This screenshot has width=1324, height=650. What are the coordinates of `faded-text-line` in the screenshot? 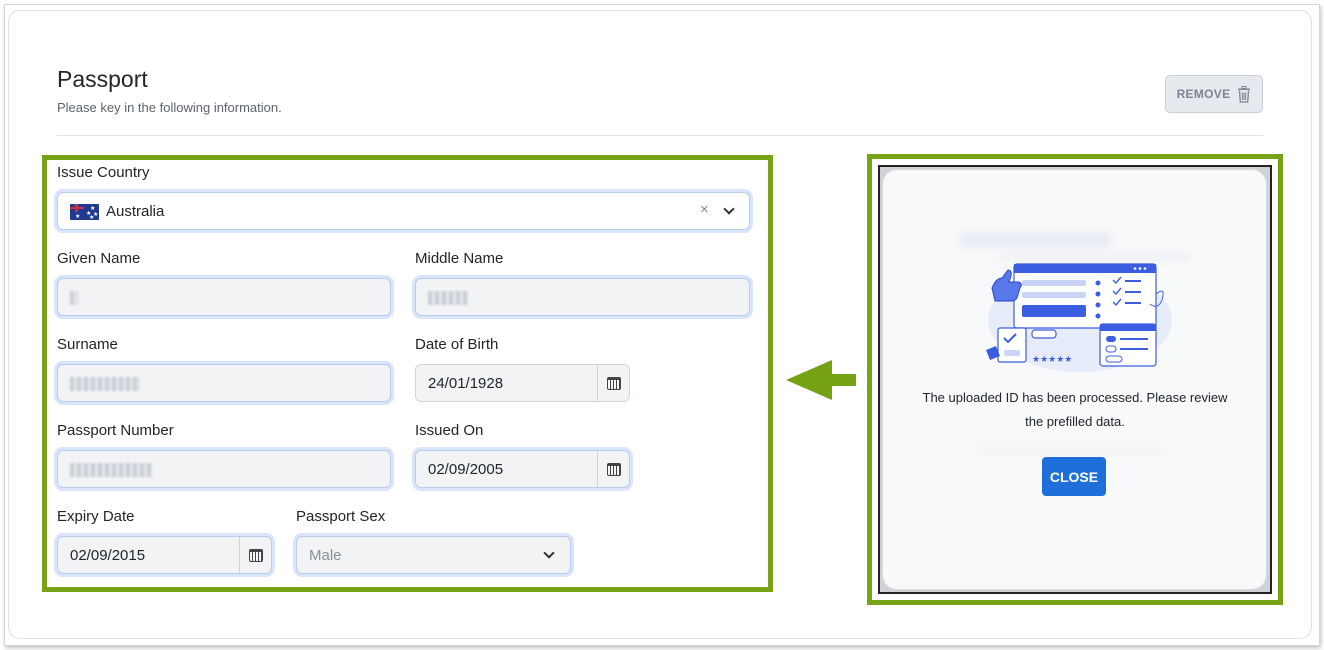 It's located at (1070, 451).